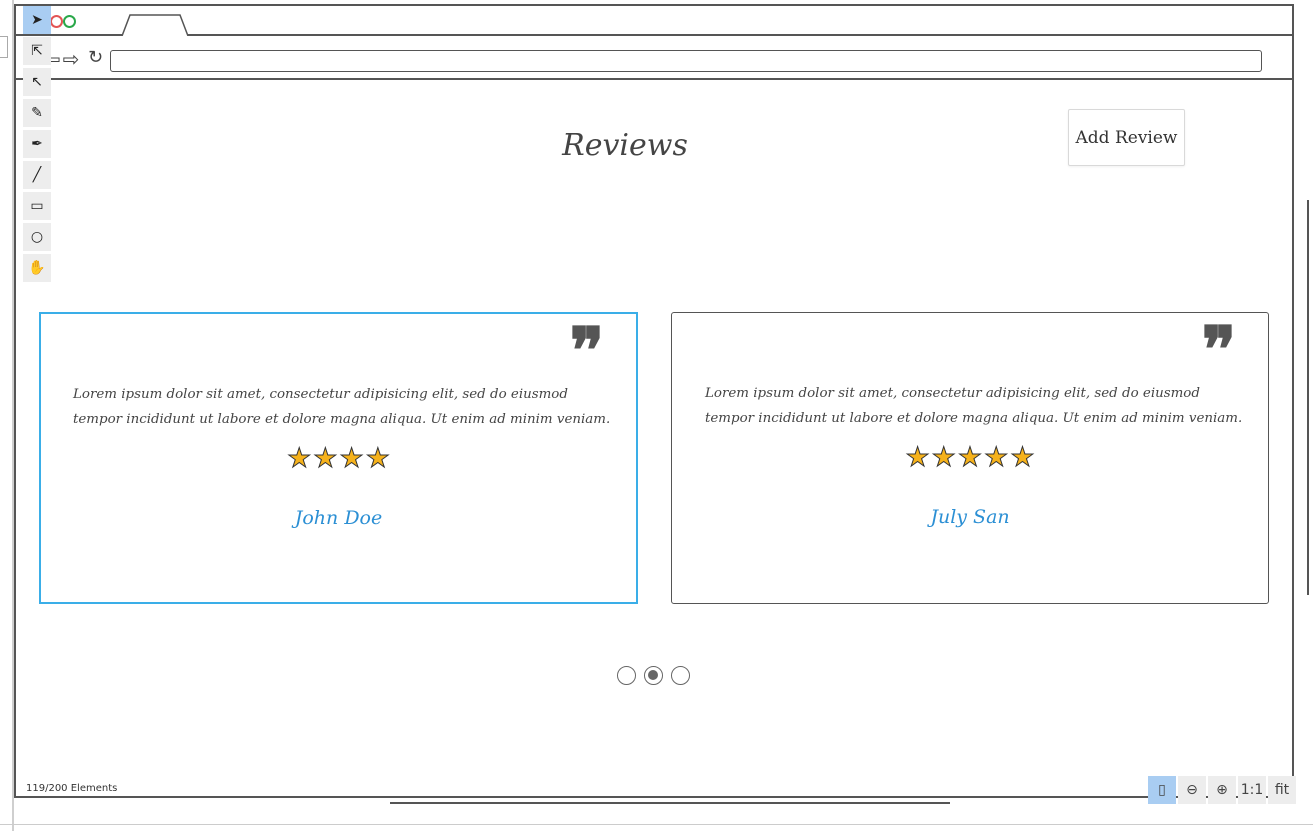 This screenshot has width=1313, height=831. I want to click on direct-select-icon: ⇱, so click(37, 51).